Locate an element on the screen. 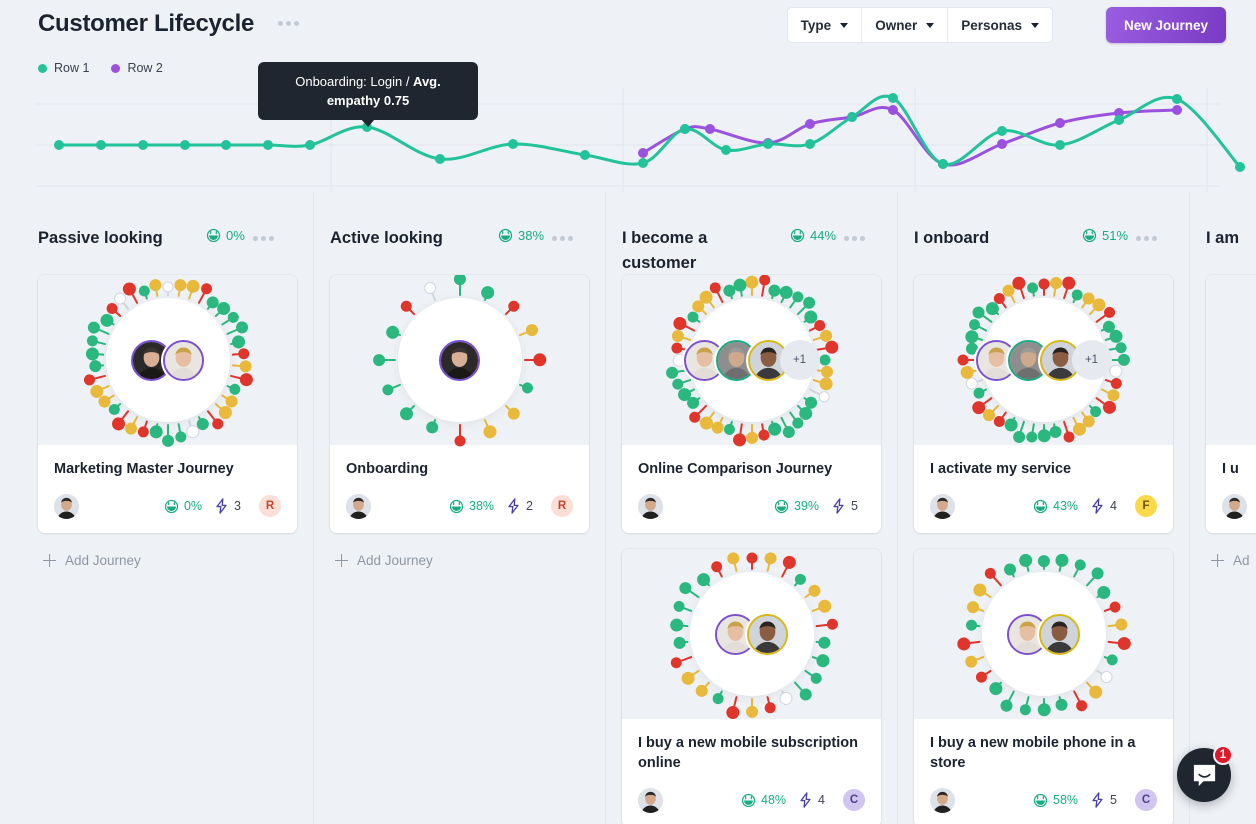 The height and width of the screenshot is (824, 1256). journey-card: I buy a new mobile phone in a store 58% 5 C is located at coordinates (1043, 686).